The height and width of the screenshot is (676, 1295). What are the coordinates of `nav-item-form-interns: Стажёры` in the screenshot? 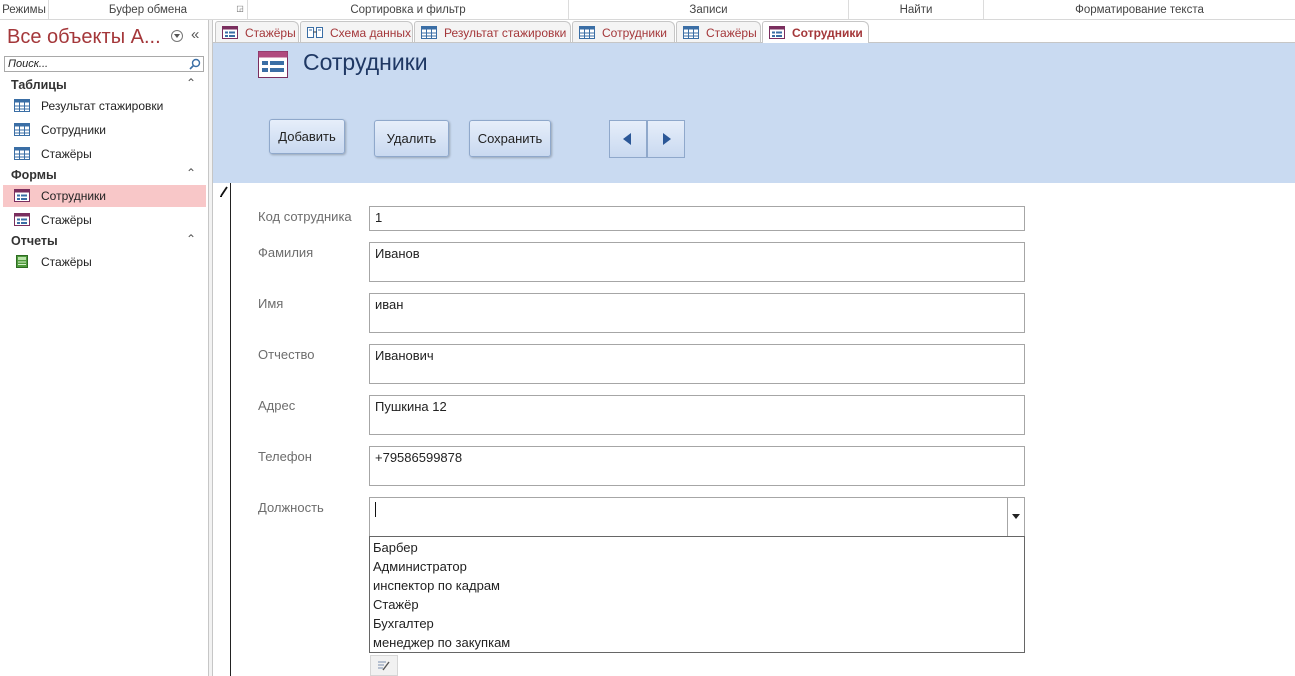 It's located at (104, 220).